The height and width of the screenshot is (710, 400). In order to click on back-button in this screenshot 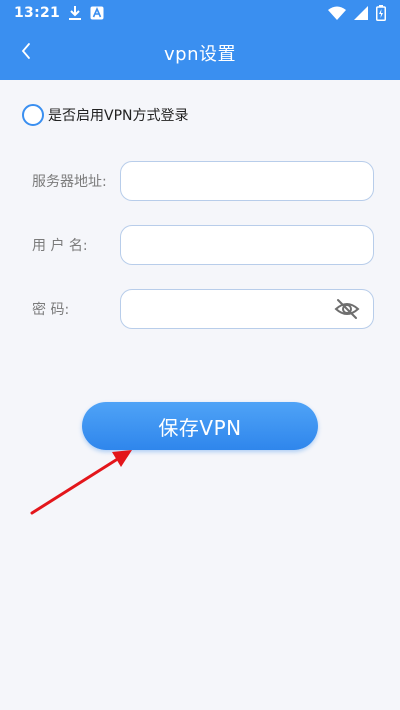, I will do `click(26, 53)`.